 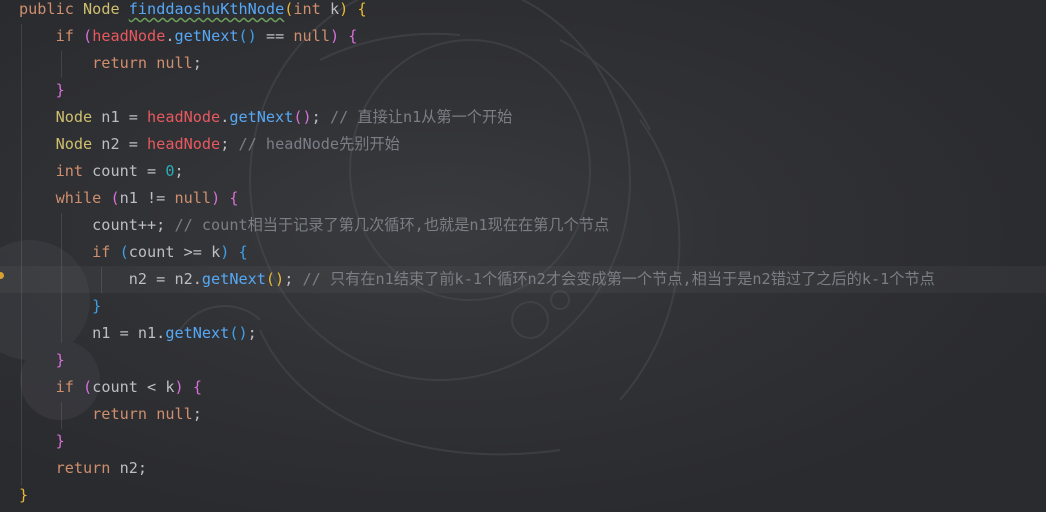 I want to click on code-line-13: n1 = n1.getNext();, so click(x=477, y=333).